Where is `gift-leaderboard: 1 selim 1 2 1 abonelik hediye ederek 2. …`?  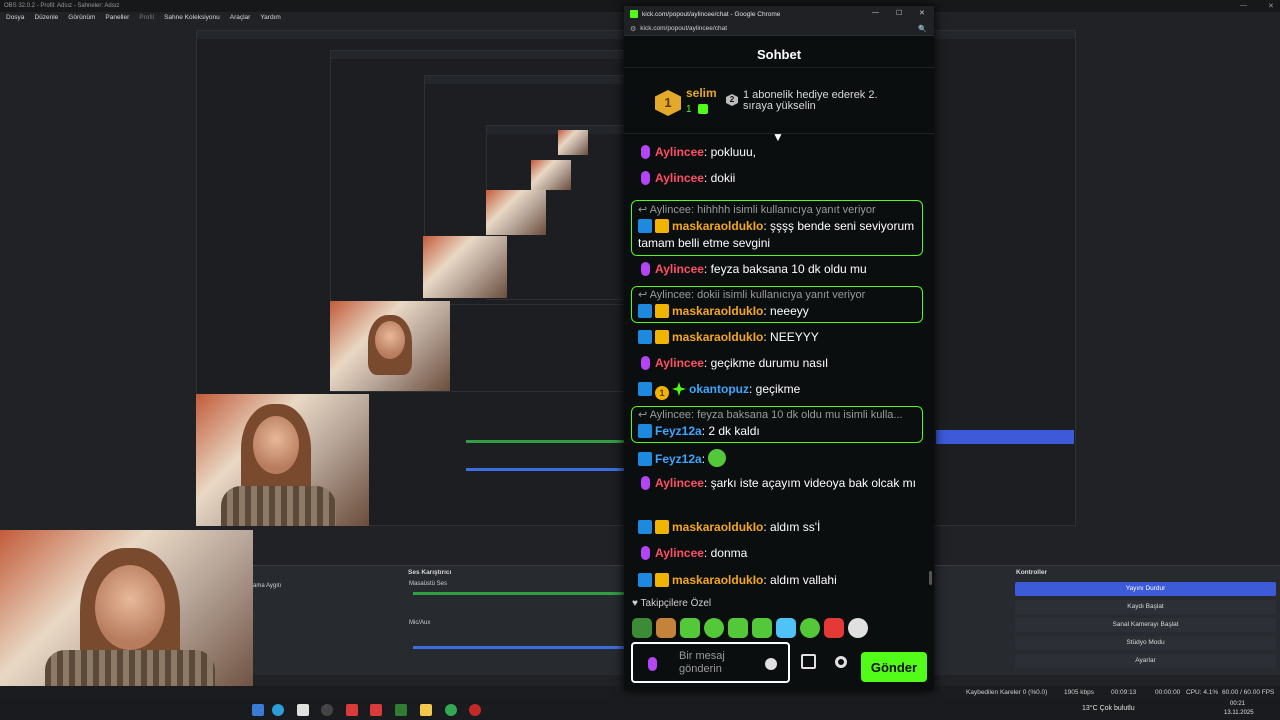
gift-leaderboard: 1 selim 1 2 1 abonelik hediye ederek 2. … is located at coordinates (779, 106).